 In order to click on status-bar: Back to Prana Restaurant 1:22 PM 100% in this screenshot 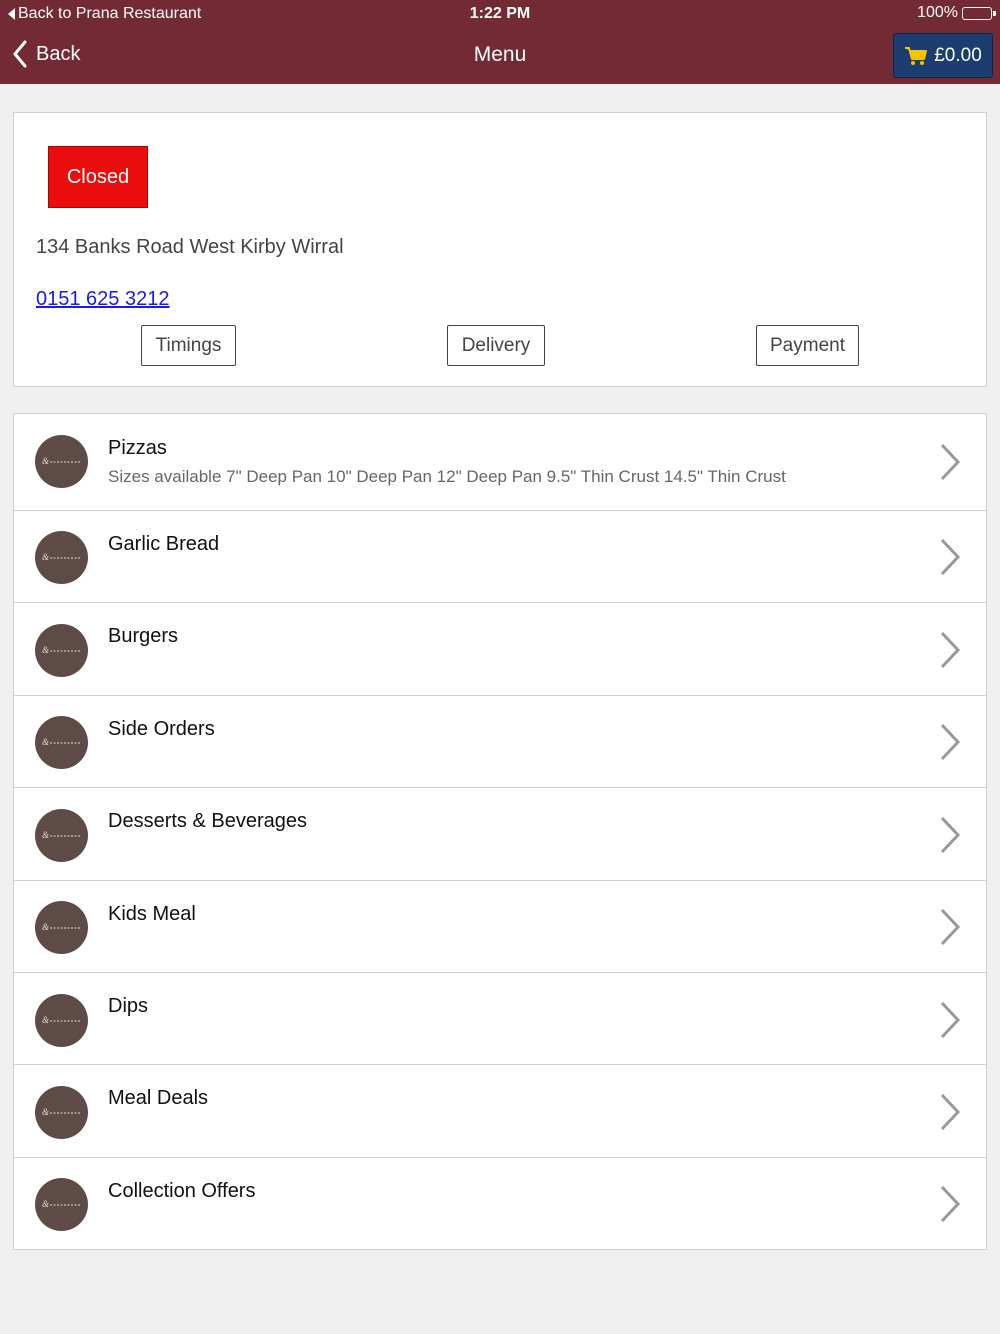, I will do `click(500, 14)`.